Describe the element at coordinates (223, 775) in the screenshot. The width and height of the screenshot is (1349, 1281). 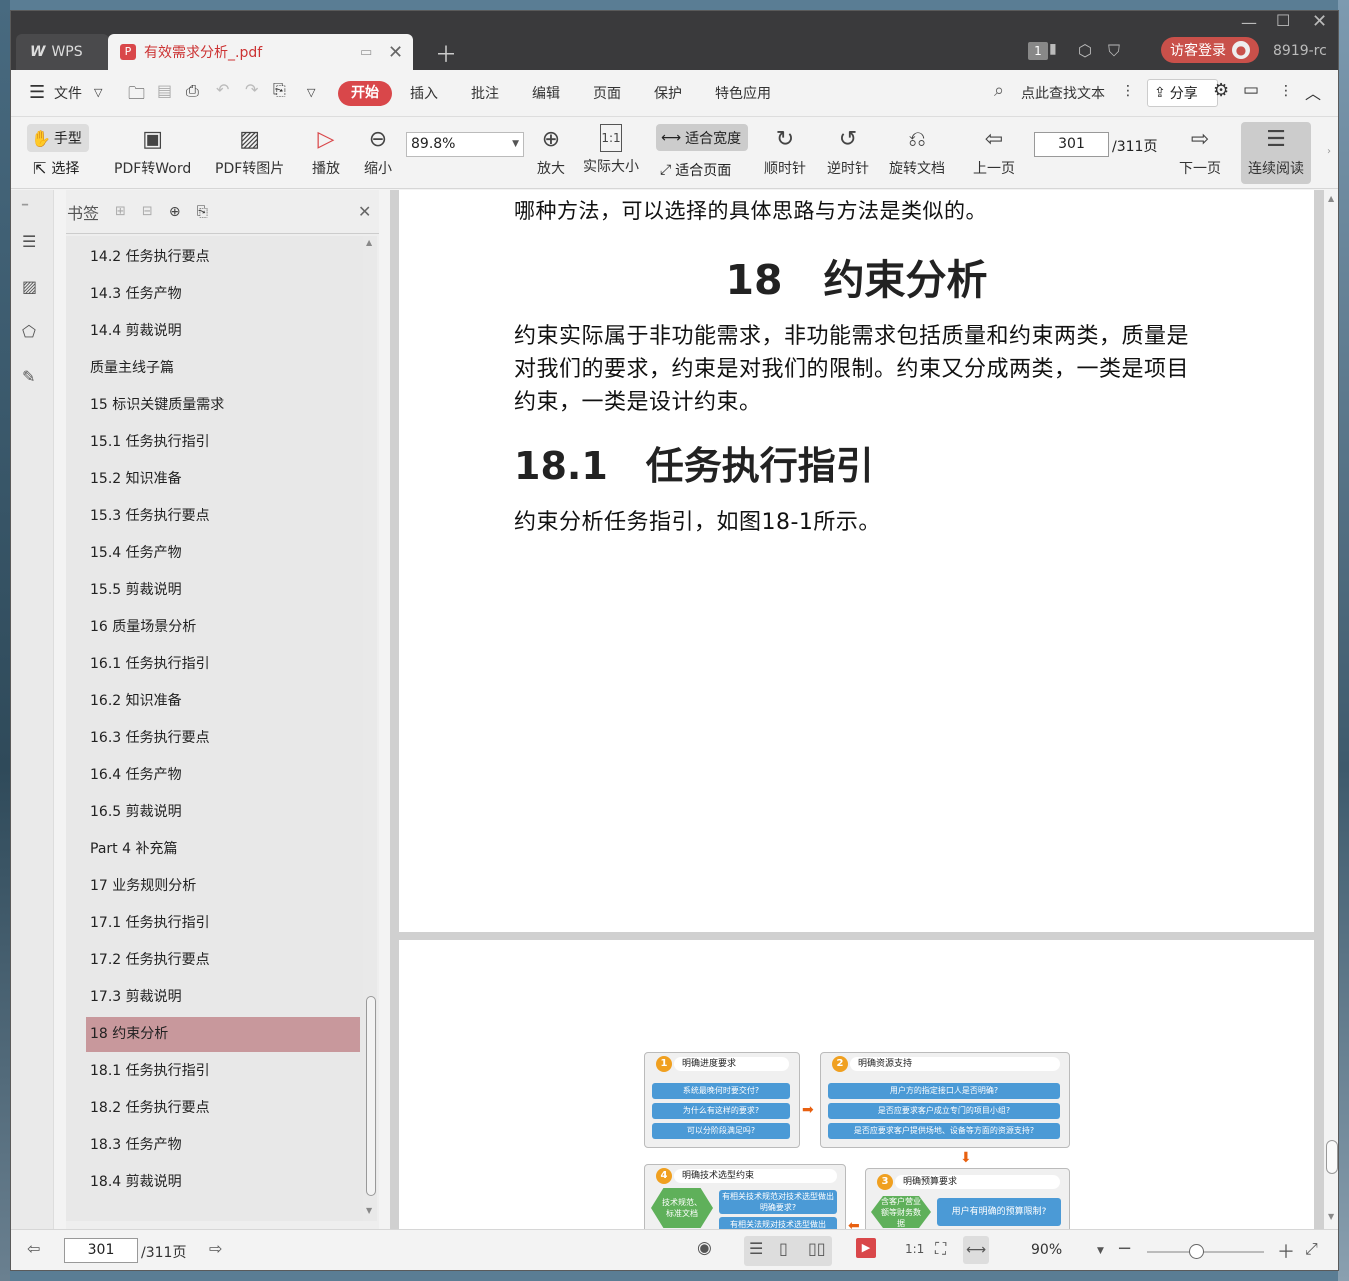
I see `bookmark-item: 16.4 任务产物` at that location.